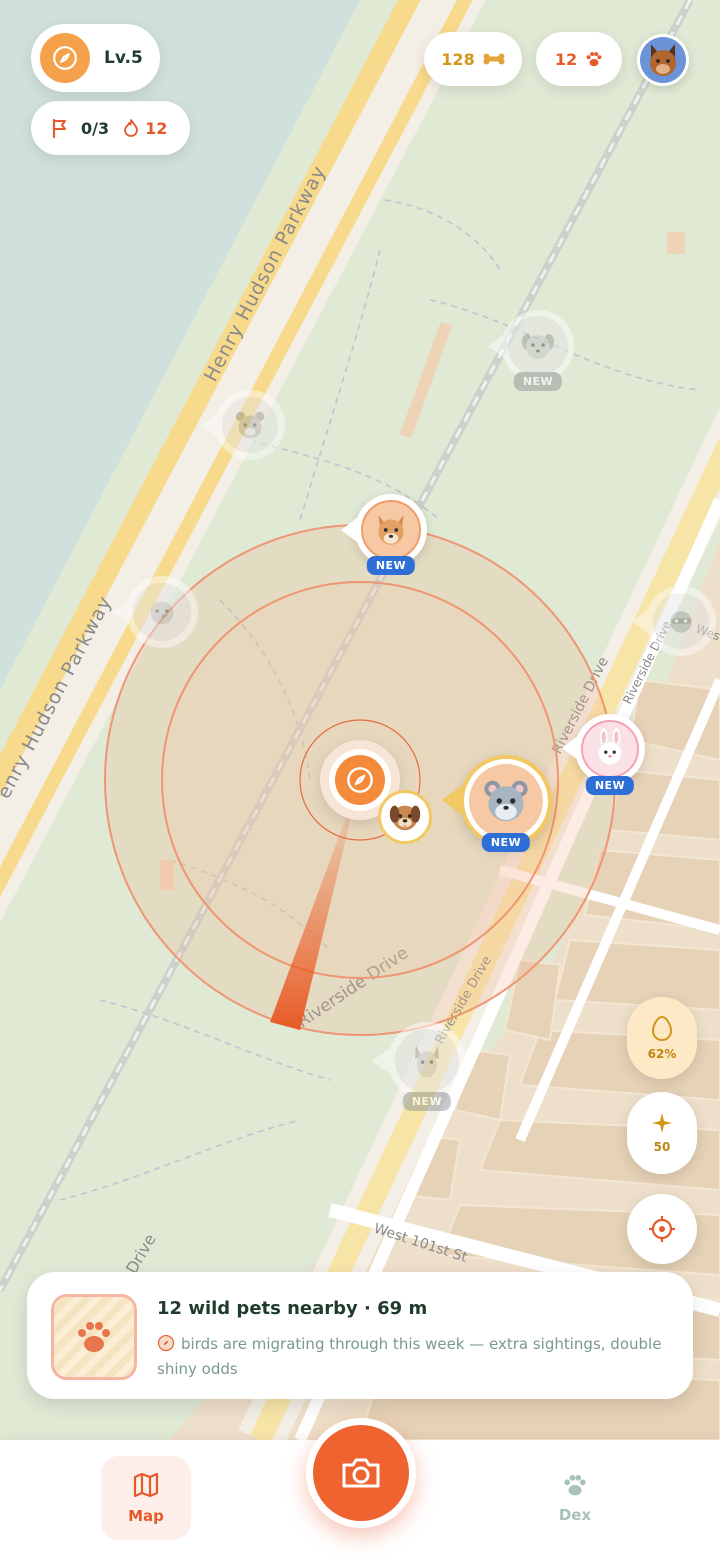  Describe the element at coordinates (566, 59) in the screenshot. I see `paws-count: 12` at that location.